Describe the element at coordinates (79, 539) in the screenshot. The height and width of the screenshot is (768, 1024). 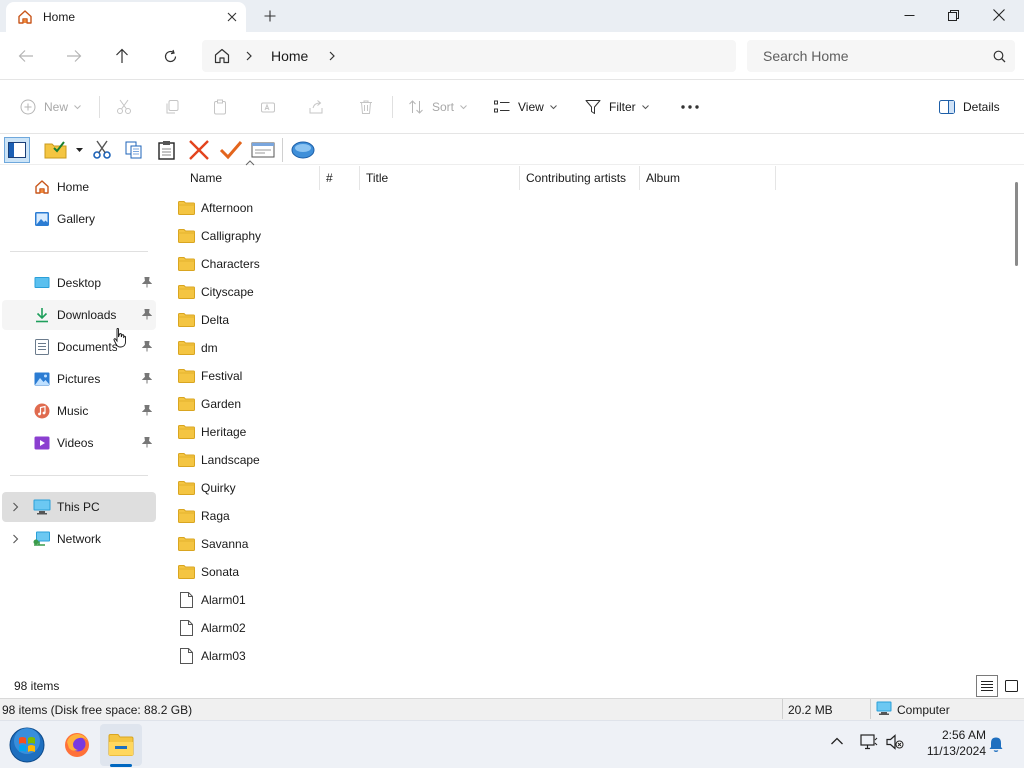
I see `sidebar-item-network: Network` at that location.